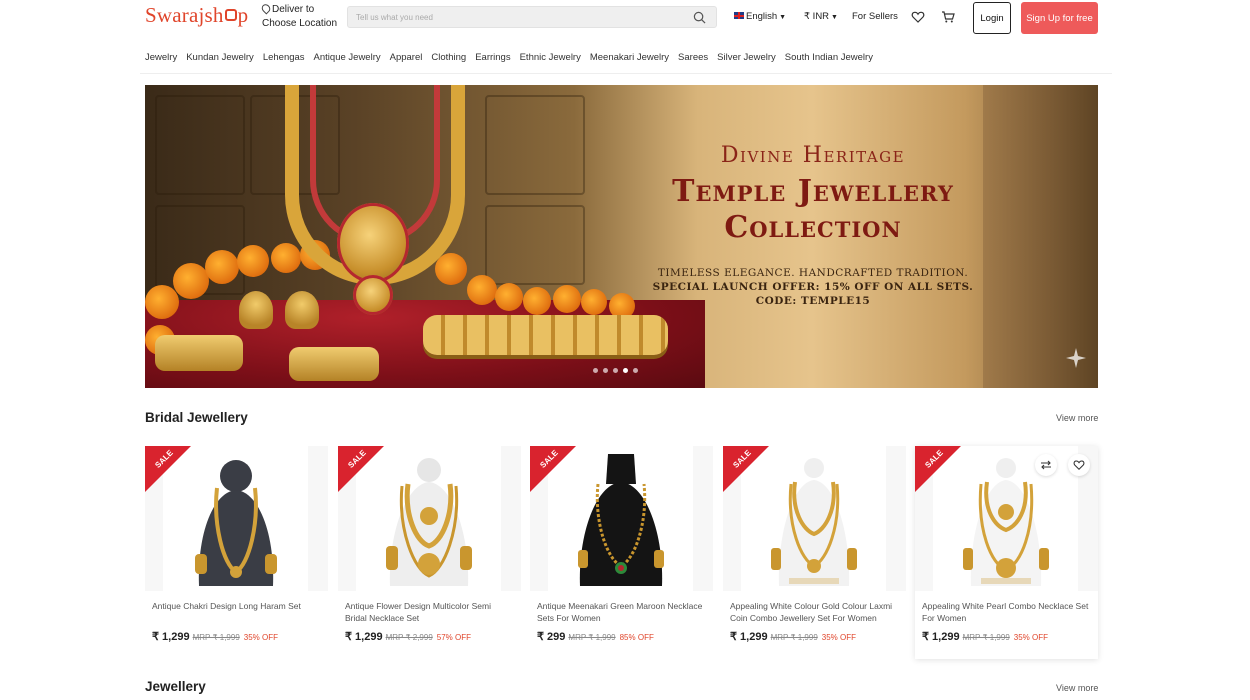 The width and height of the screenshot is (1250, 700). I want to click on search-bar, so click(532, 17).